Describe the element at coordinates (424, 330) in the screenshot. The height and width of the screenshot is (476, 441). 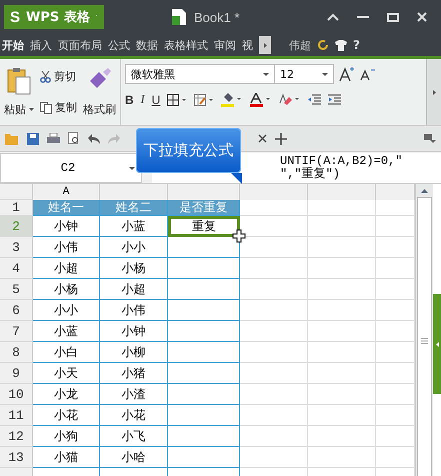
I see `vertical-scrollbar` at that location.